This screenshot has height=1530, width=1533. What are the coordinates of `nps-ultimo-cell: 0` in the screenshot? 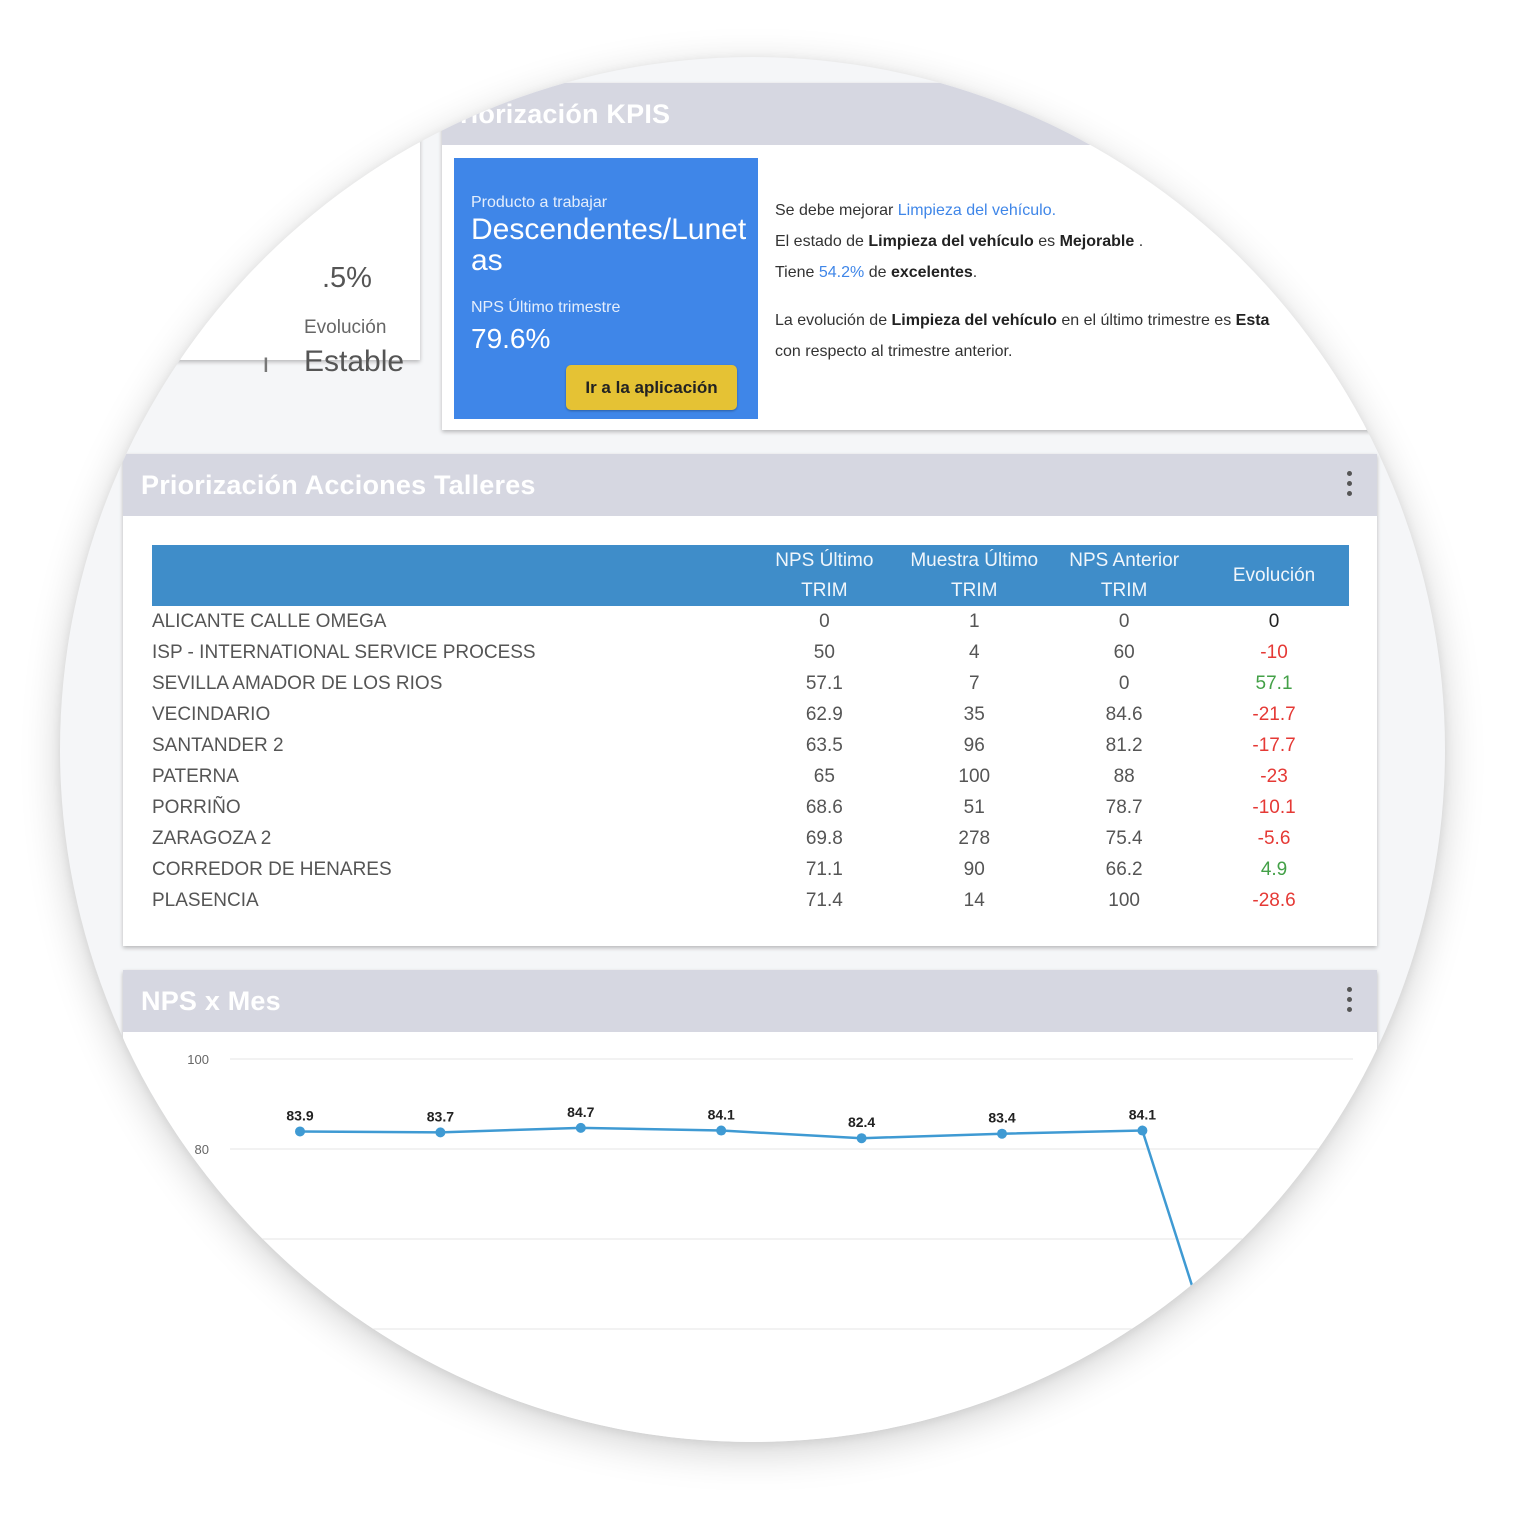 It's located at (824, 621).